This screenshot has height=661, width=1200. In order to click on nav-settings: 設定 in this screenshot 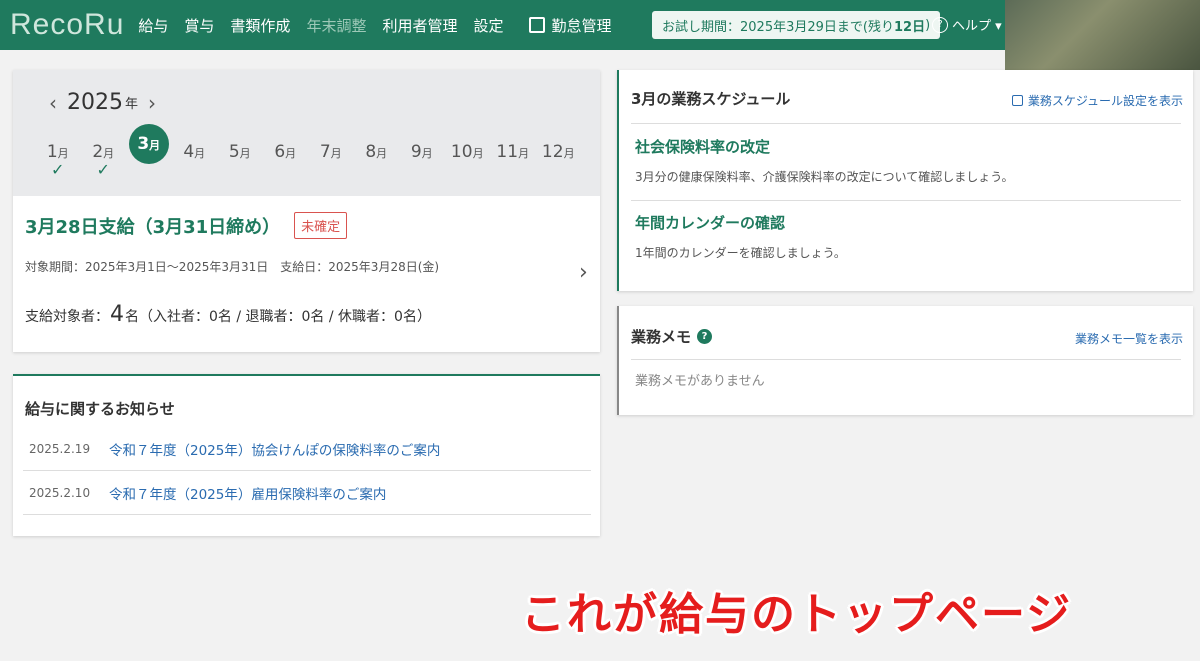, I will do `click(488, 25)`.